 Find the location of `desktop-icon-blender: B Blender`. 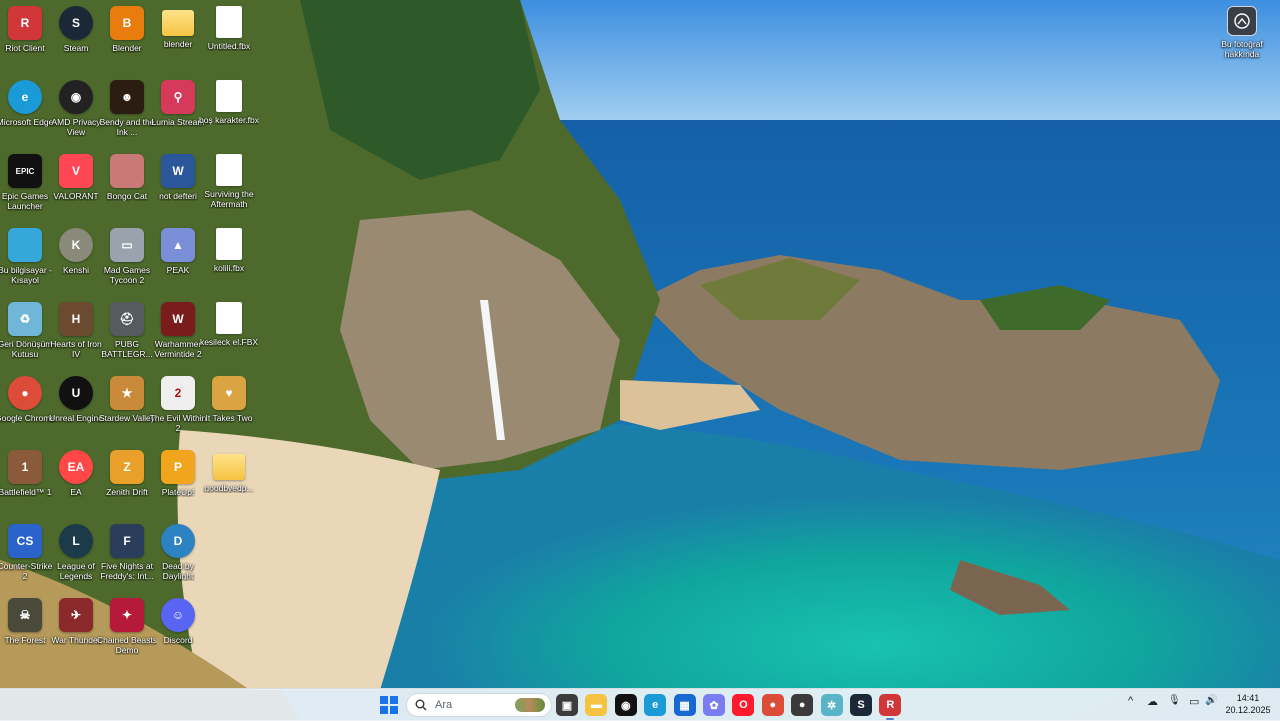

desktop-icon-blender: B Blender is located at coordinates (127, 37).